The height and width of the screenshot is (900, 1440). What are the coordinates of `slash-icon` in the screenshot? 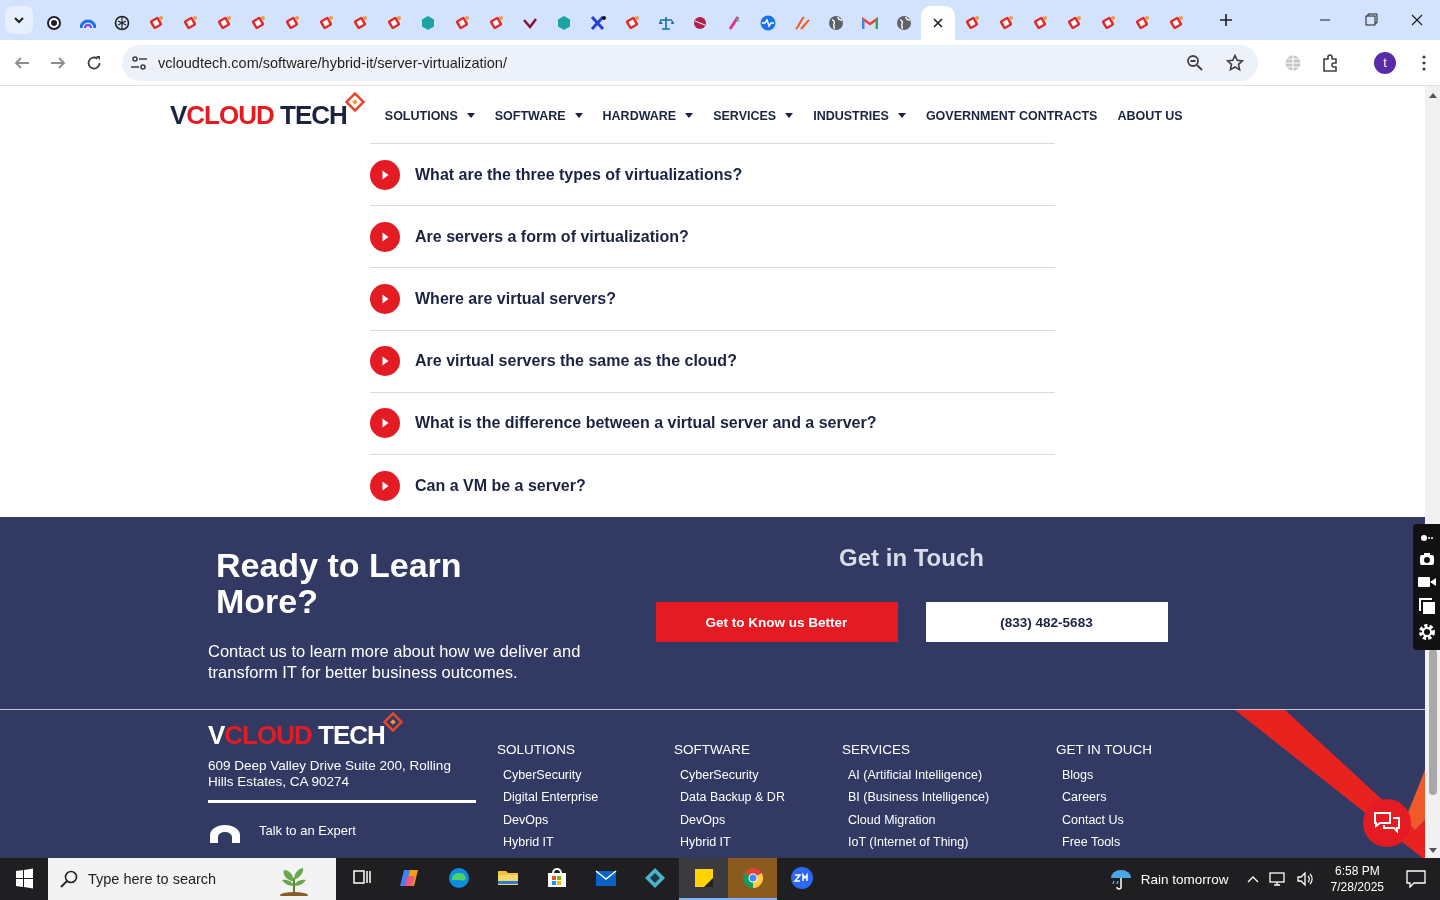 It's located at (802, 23).